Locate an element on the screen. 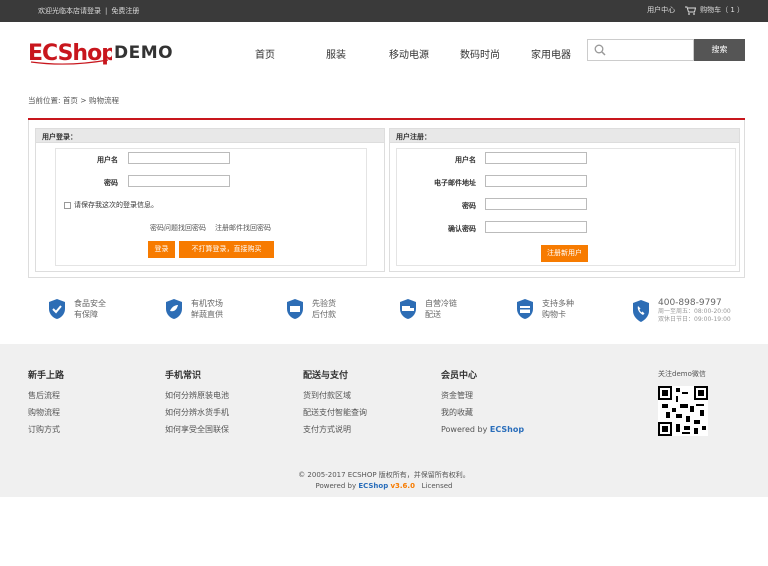 Image resolution: width=768 pixels, height=566 pixels. top-bar-right: 用户中心 购物车（ 1 ） is located at coordinates (695, 10).